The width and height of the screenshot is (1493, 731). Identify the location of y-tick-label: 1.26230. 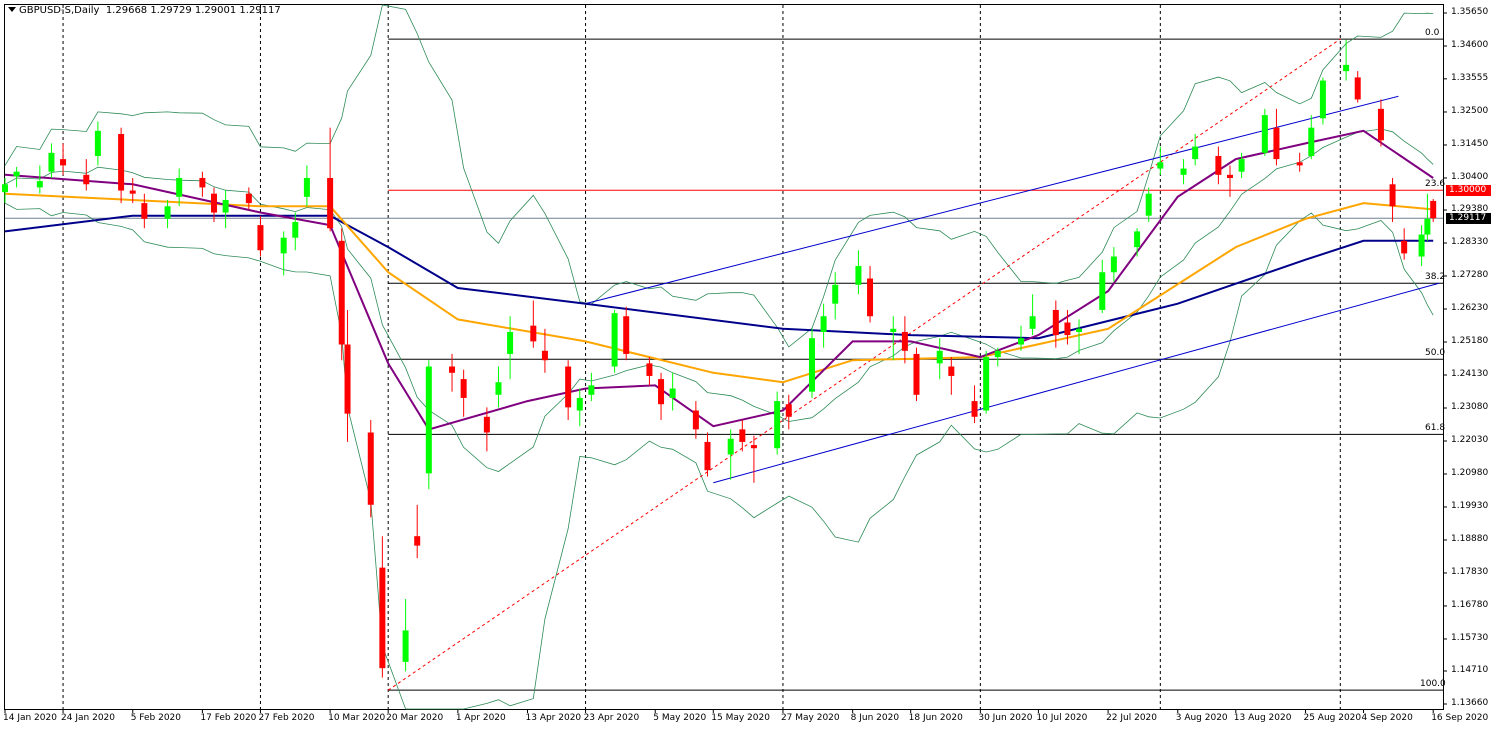
(1470, 308).